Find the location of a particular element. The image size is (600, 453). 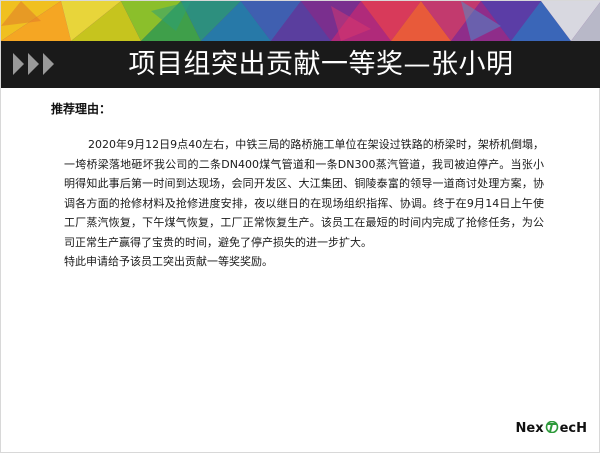

arrow-decoration is located at coordinates (33, 64).